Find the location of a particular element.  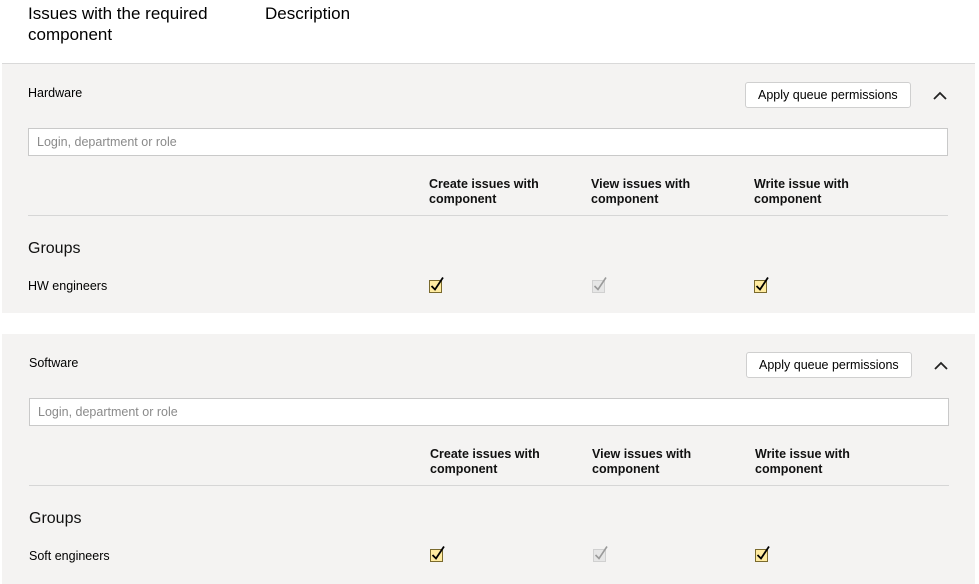

panel-title: Hardware is located at coordinates (55, 93).